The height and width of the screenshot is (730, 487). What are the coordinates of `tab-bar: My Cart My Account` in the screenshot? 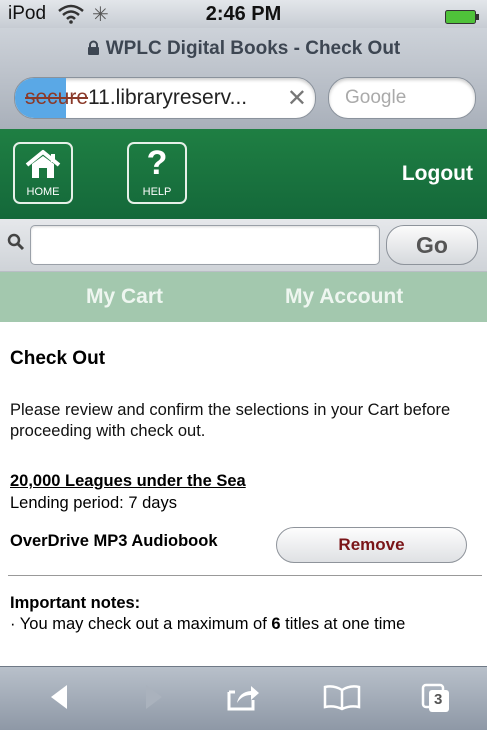 It's located at (243, 297).